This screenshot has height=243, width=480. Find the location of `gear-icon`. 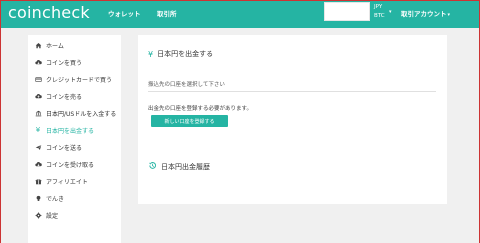

gear-icon is located at coordinates (38, 215).